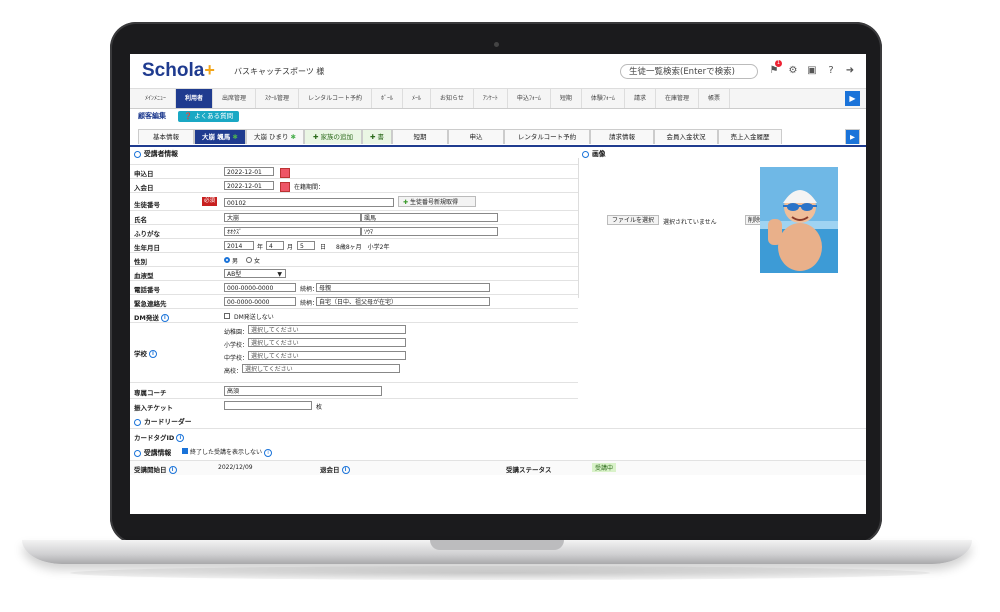 The height and width of the screenshot is (612, 1000). What do you see at coordinates (292, 217) in the screenshot?
I see `last-name-input: 大崩` at bounding box center [292, 217].